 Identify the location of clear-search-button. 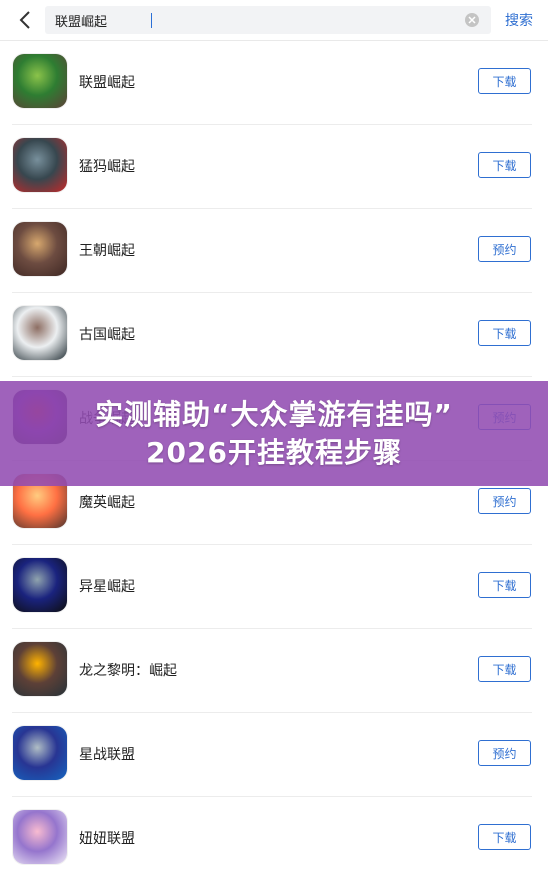
(472, 20).